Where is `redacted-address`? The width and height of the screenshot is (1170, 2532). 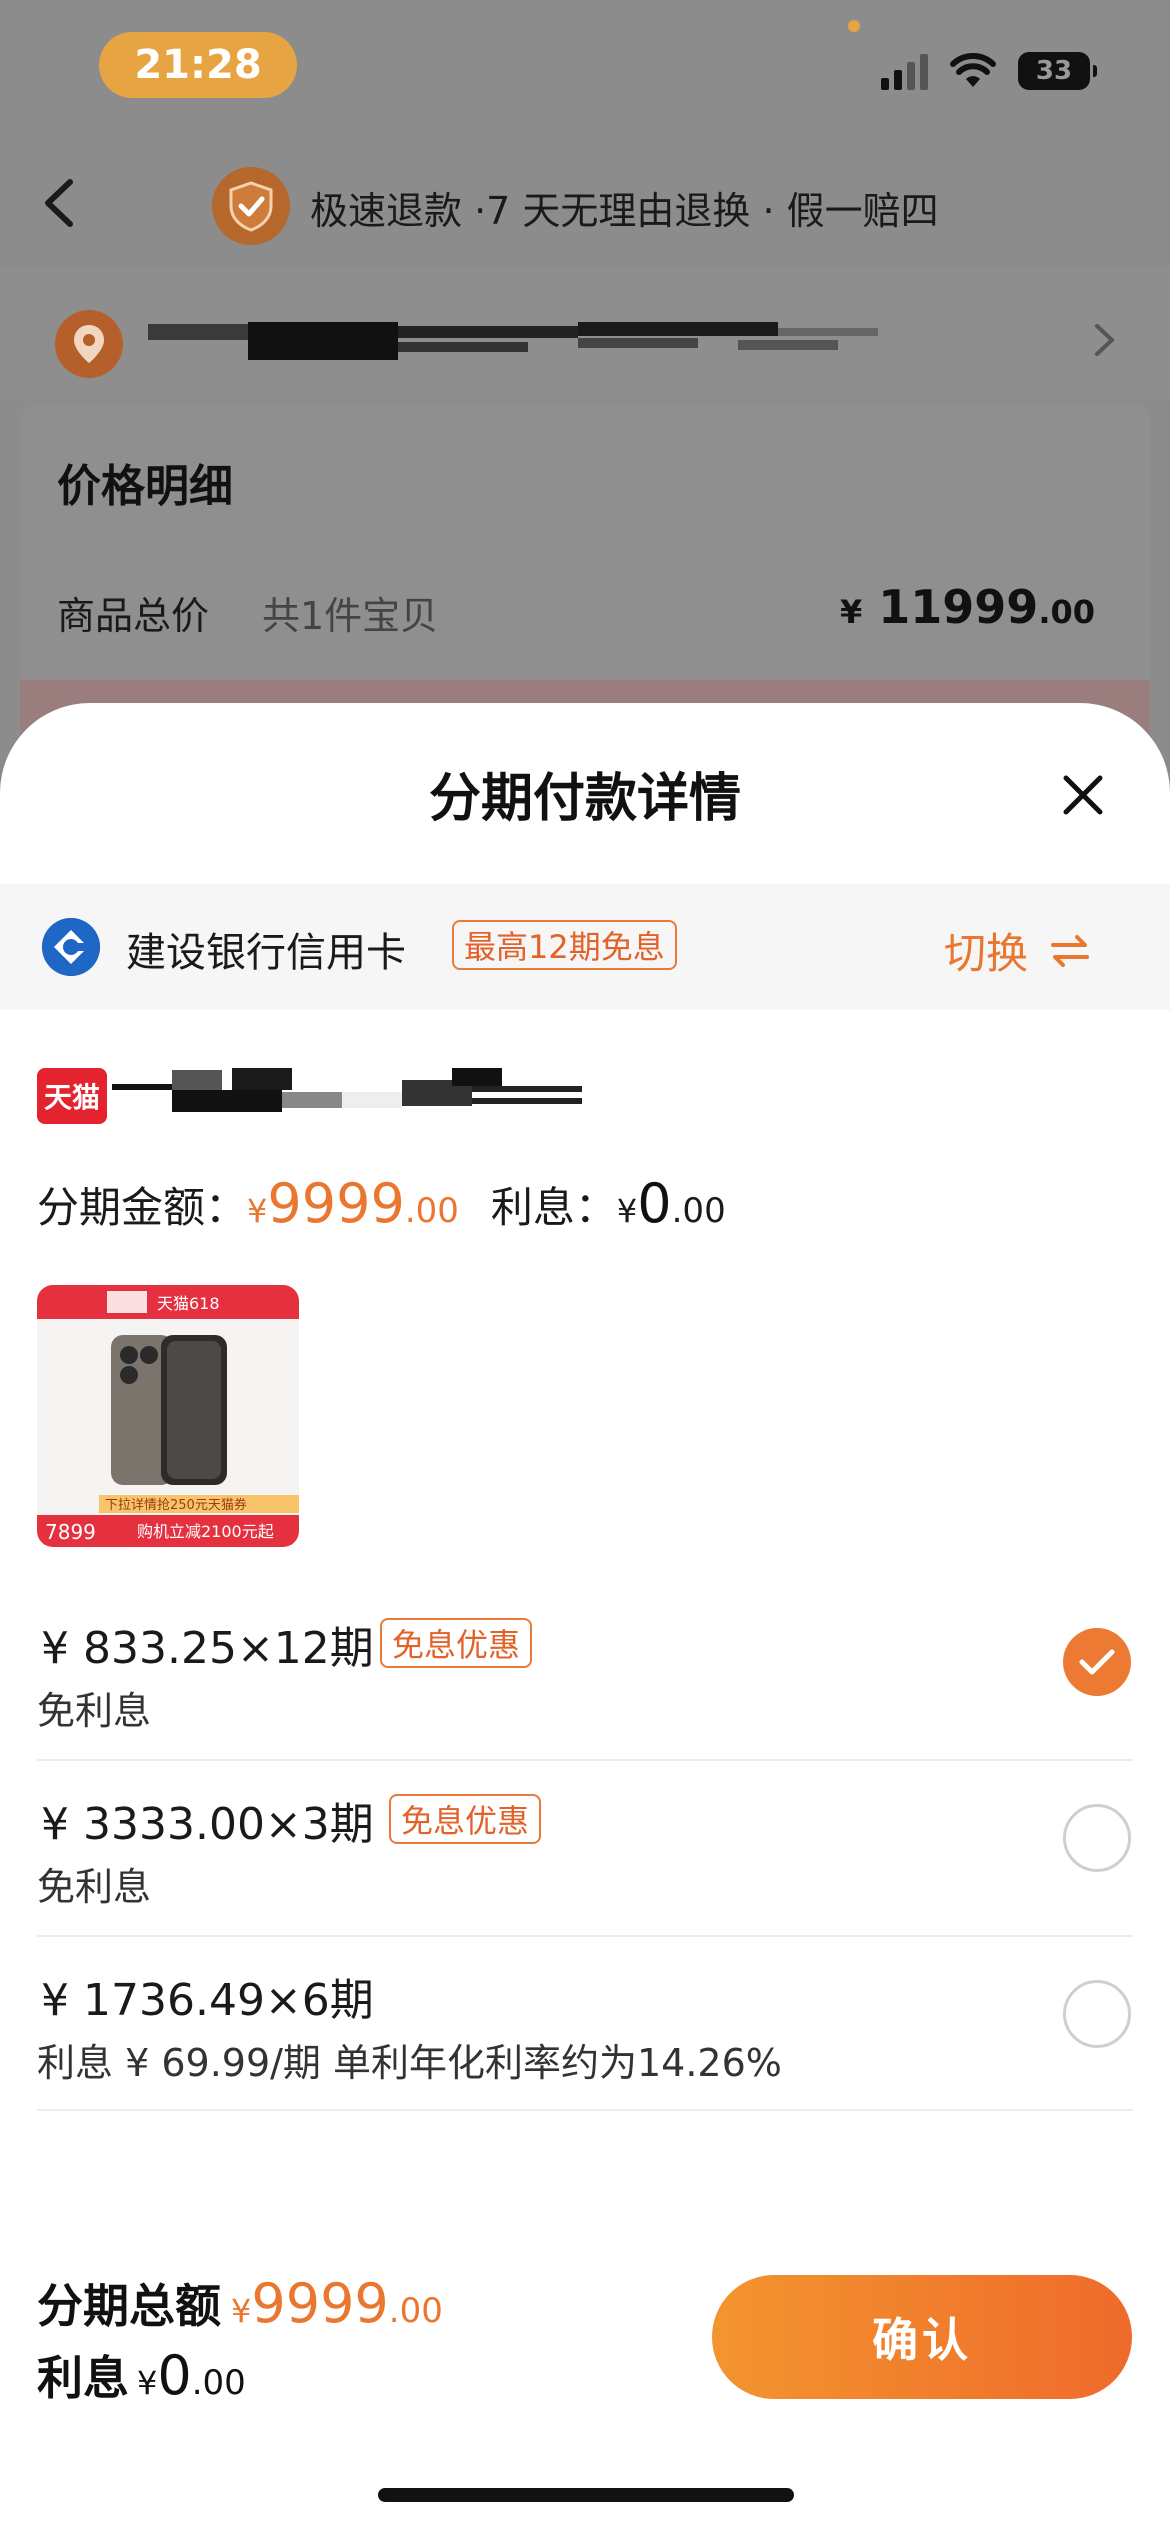
redacted-address is located at coordinates (513, 341).